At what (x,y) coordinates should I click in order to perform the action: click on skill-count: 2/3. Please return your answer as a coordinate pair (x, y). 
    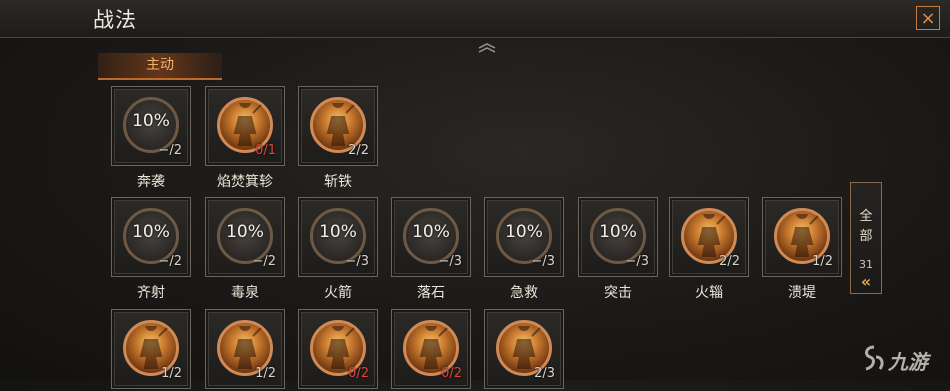
    Looking at the image, I should click on (544, 373).